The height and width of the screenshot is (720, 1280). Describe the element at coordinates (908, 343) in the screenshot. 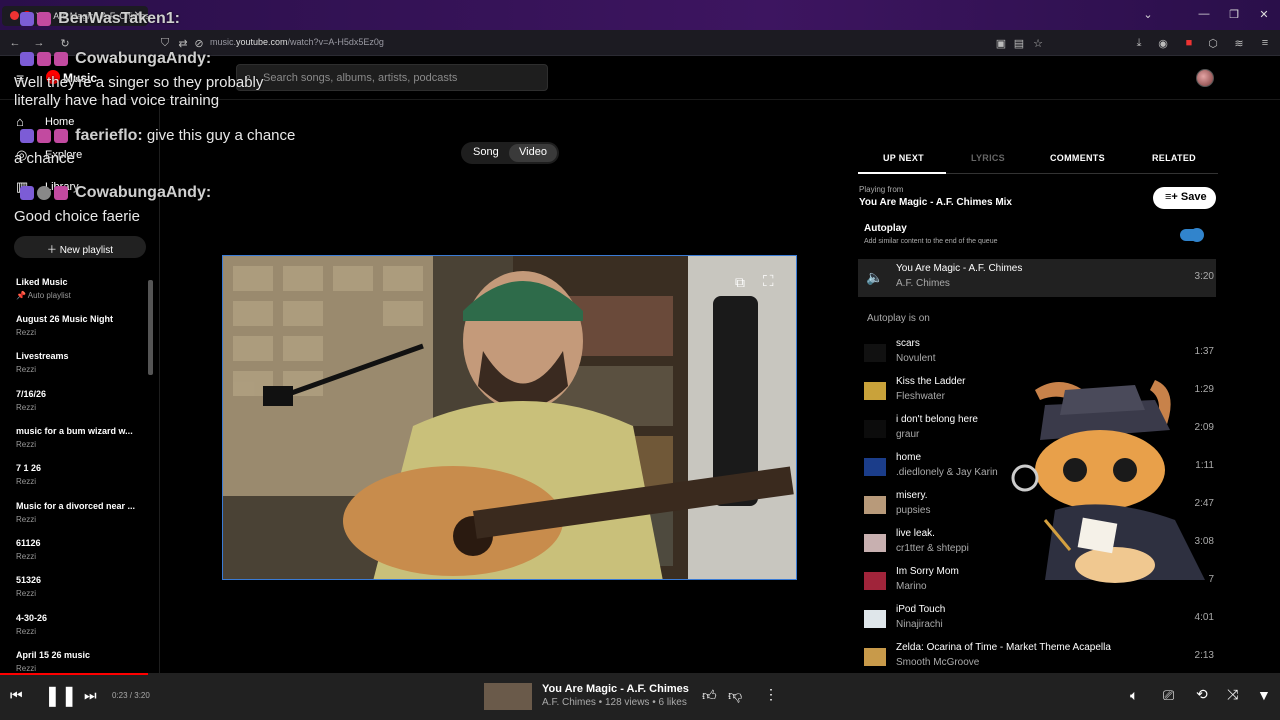

I see `track-title: scars` at that location.